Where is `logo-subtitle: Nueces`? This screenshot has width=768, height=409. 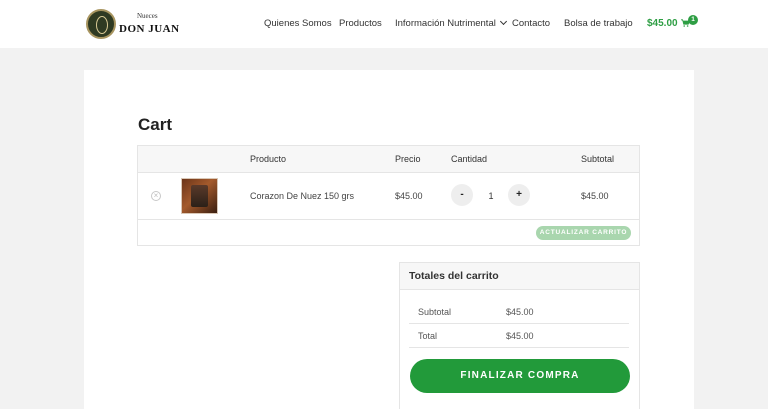
logo-subtitle: Nueces is located at coordinates (147, 15).